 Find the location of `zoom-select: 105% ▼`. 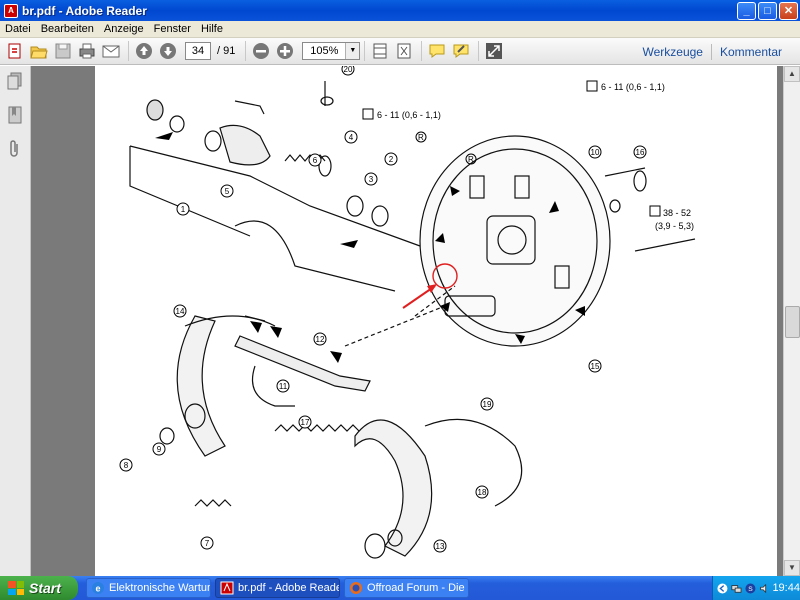

zoom-select: 105% ▼ is located at coordinates (331, 51).